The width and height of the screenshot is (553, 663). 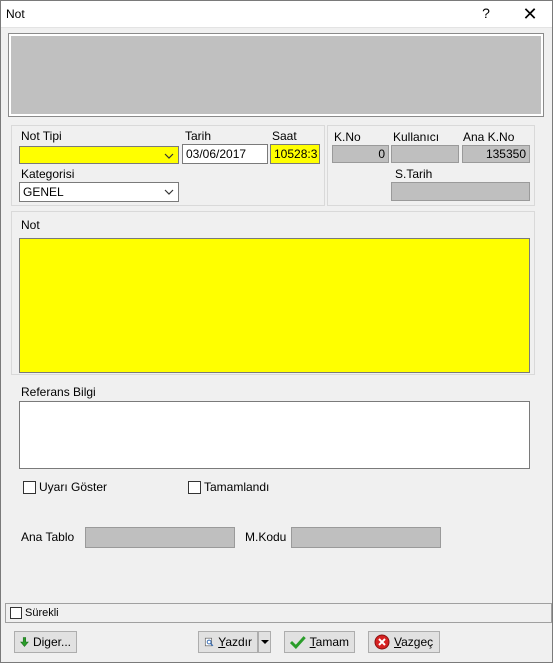 I want to click on print-preview-icon, so click(x=209, y=642).